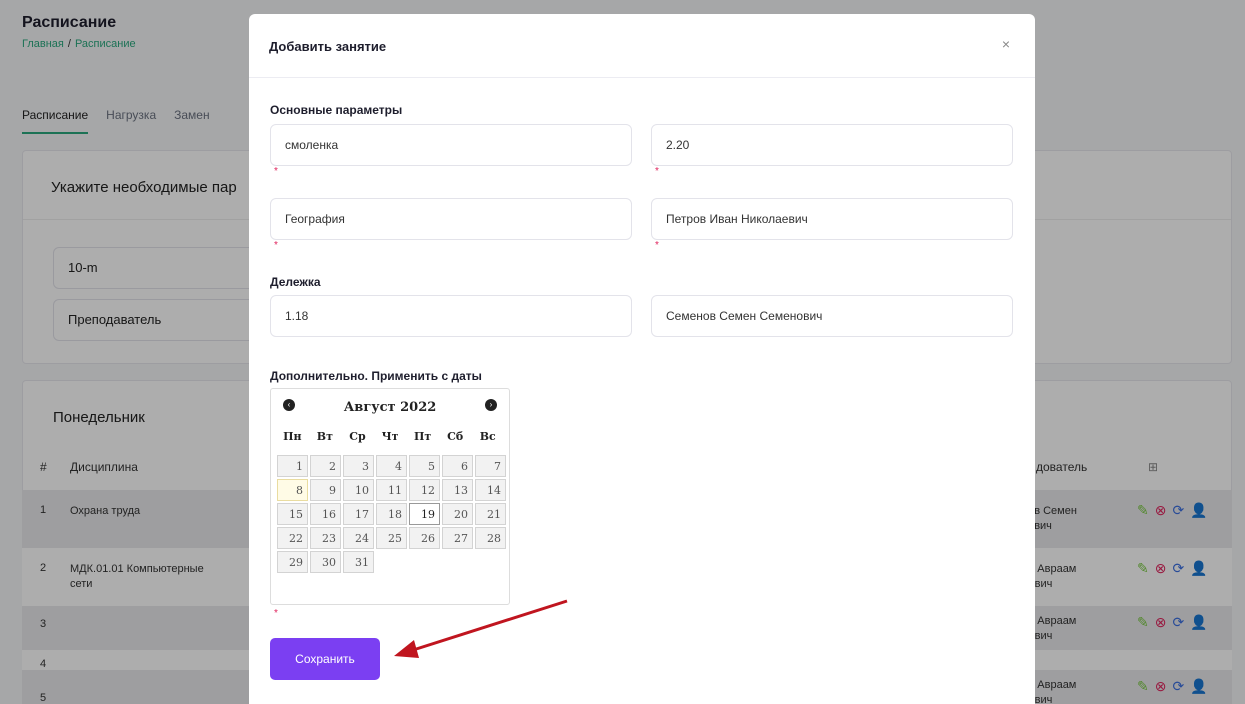 This screenshot has width=1245, height=704. What do you see at coordinates (376, 376) in the screenshot?
I see `section-extra-title: Дополнительно. Применить с даты` at bounding box center [376, 376].